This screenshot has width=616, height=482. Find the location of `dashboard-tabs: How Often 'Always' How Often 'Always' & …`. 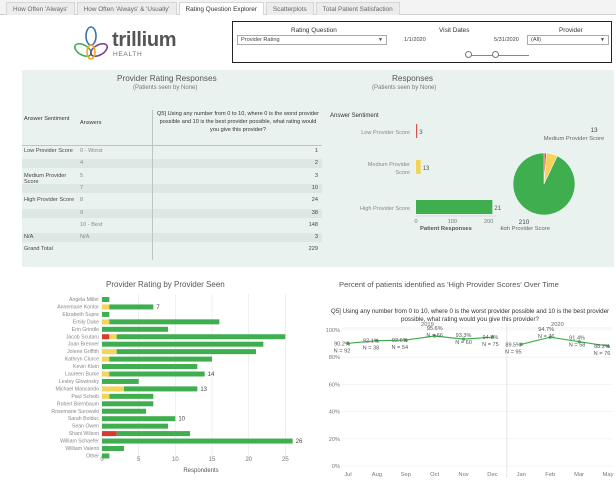

dashboard-tabs: How Often 'Always' How Often 'Always' & … is located at coordinates (308, 7).